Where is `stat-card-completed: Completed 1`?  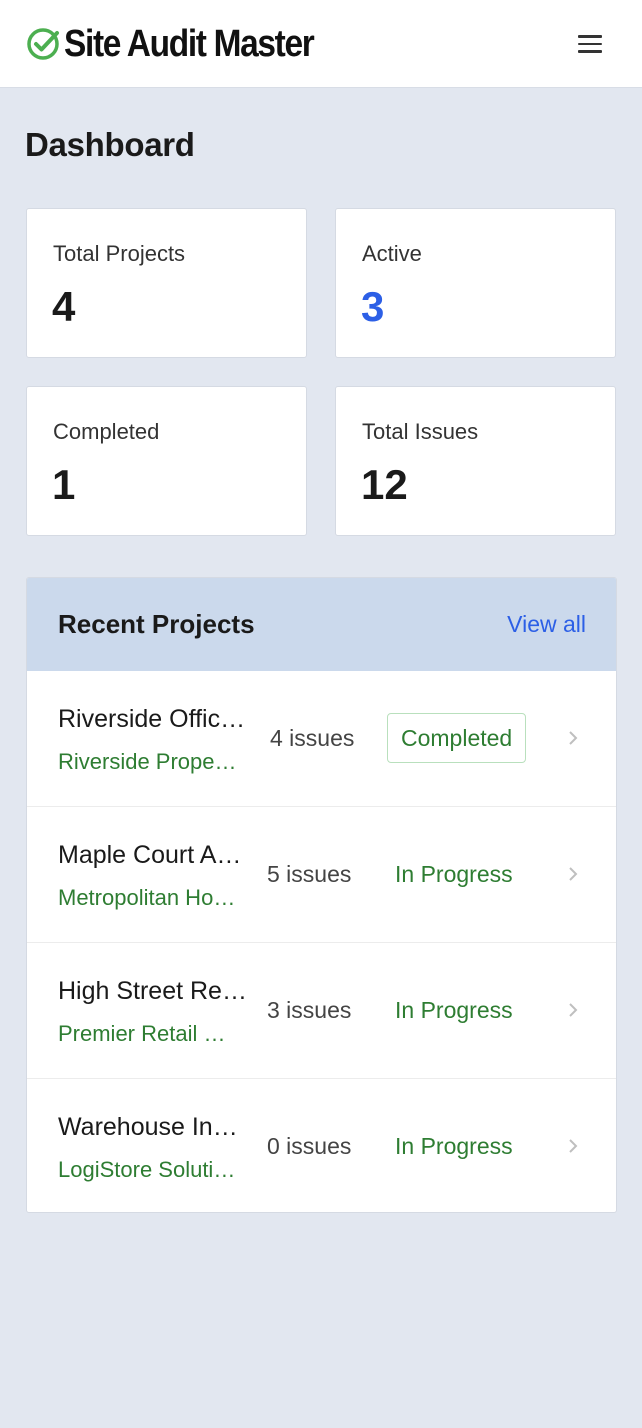
stat-card-completed: Completed 1 is located at coordinates (166, 461).